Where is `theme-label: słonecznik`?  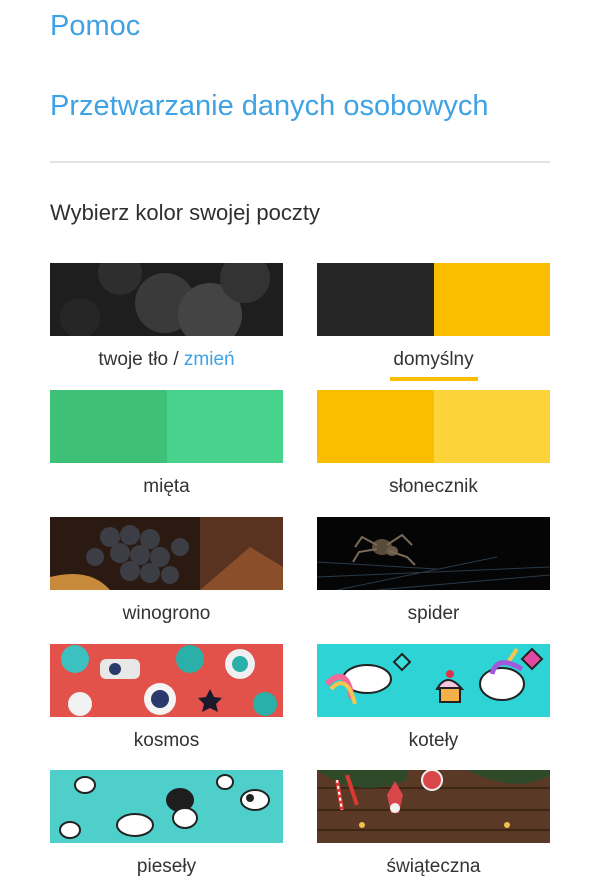
theme-label: słonecznik is located at coordinates (433, 486).